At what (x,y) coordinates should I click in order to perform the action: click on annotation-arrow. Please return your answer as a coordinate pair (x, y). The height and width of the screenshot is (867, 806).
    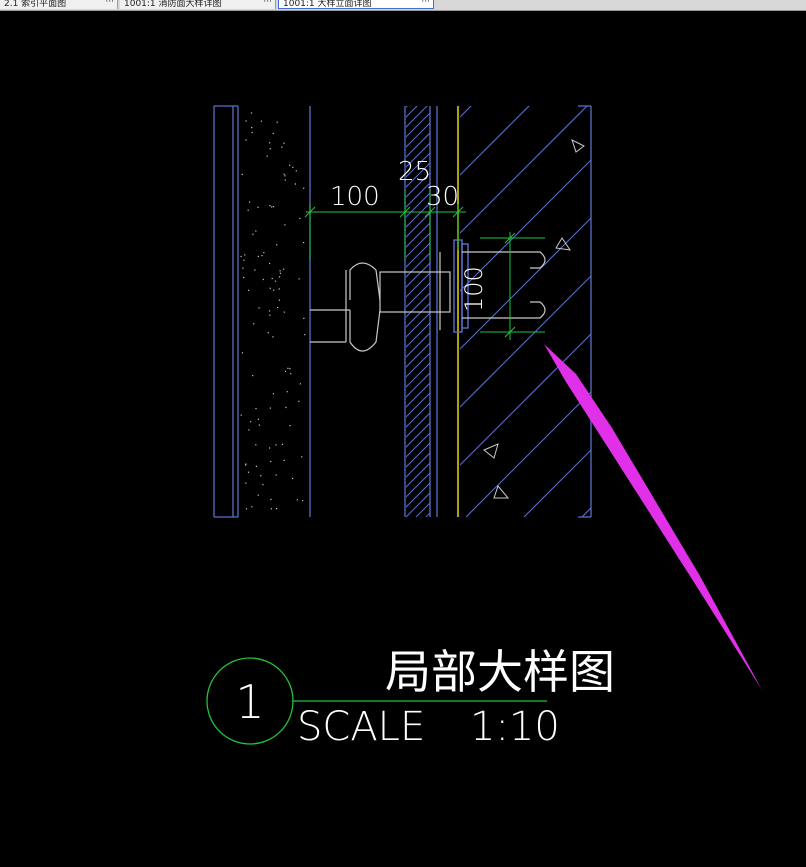
    Looking at the image, I should click on (653, 517).